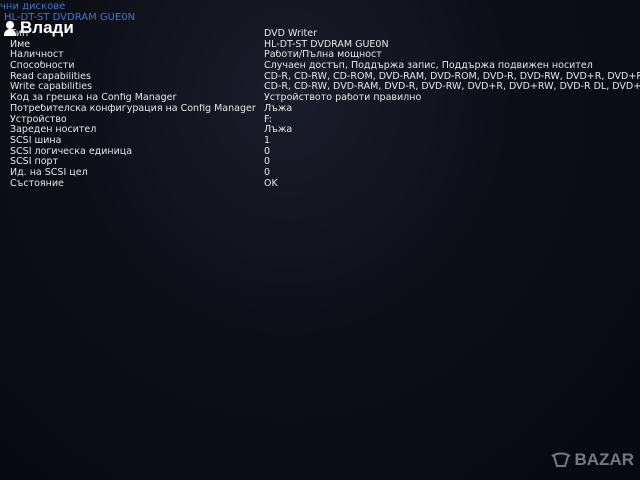 Image resolution: width=640 pixels, height=480 pixels. What do you see at coordinates (71, 151) in the screenshot?
I see `property-name: SCSI логическа единица` at bounding box center [71, 151].